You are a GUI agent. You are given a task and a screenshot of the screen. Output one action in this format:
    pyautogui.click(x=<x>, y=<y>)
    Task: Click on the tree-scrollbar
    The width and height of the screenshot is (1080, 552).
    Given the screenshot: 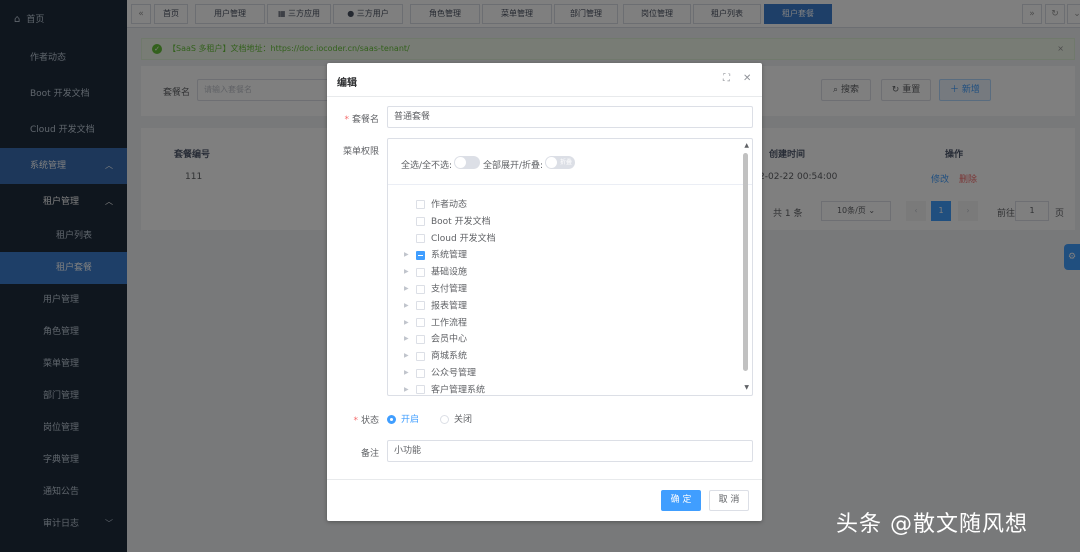 What is the action you would take?
    pyautogui.click(x=745, y=262)
    